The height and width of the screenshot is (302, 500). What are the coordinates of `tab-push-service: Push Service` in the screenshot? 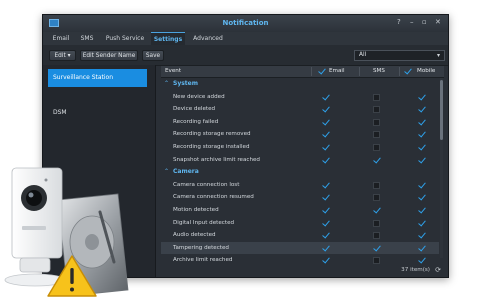 It's located at (125, 38).